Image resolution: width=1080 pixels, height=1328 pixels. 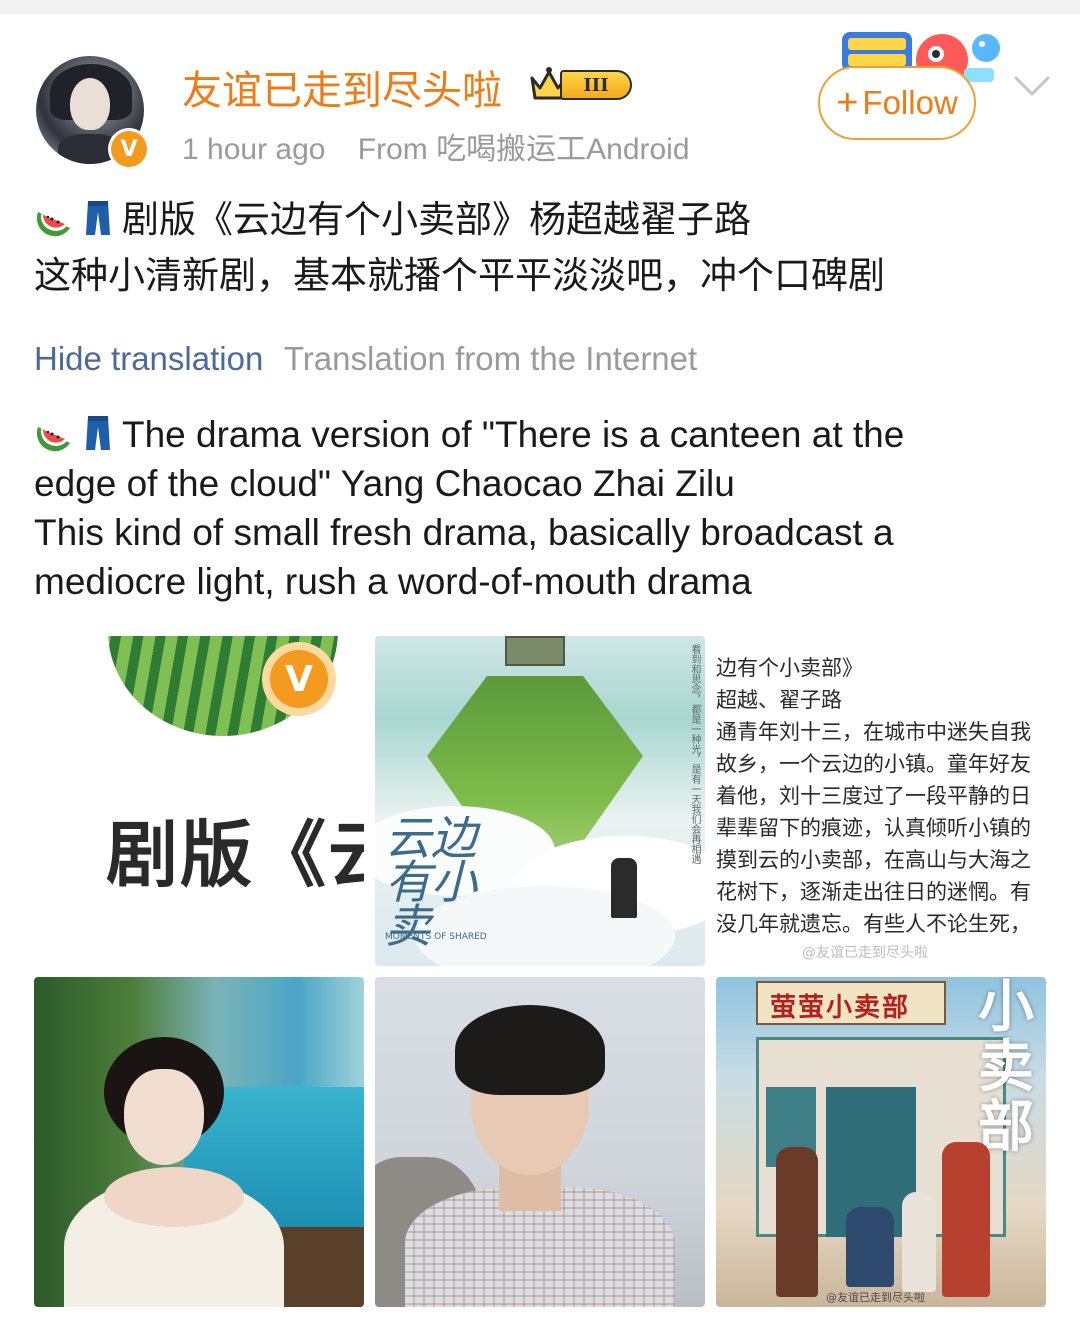 I want to click on vip-badge: III, so click(x=582, y=84).